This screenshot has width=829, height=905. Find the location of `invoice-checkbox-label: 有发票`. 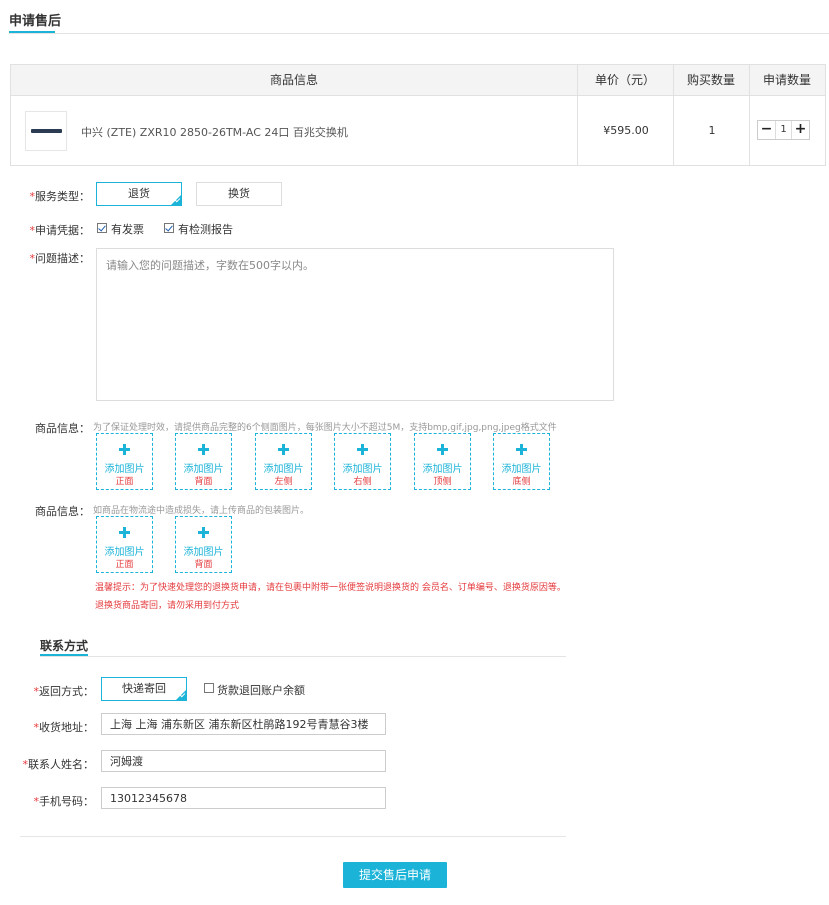

invoice-checkbox-label: 有发票 is located at coordinates (127, 229).